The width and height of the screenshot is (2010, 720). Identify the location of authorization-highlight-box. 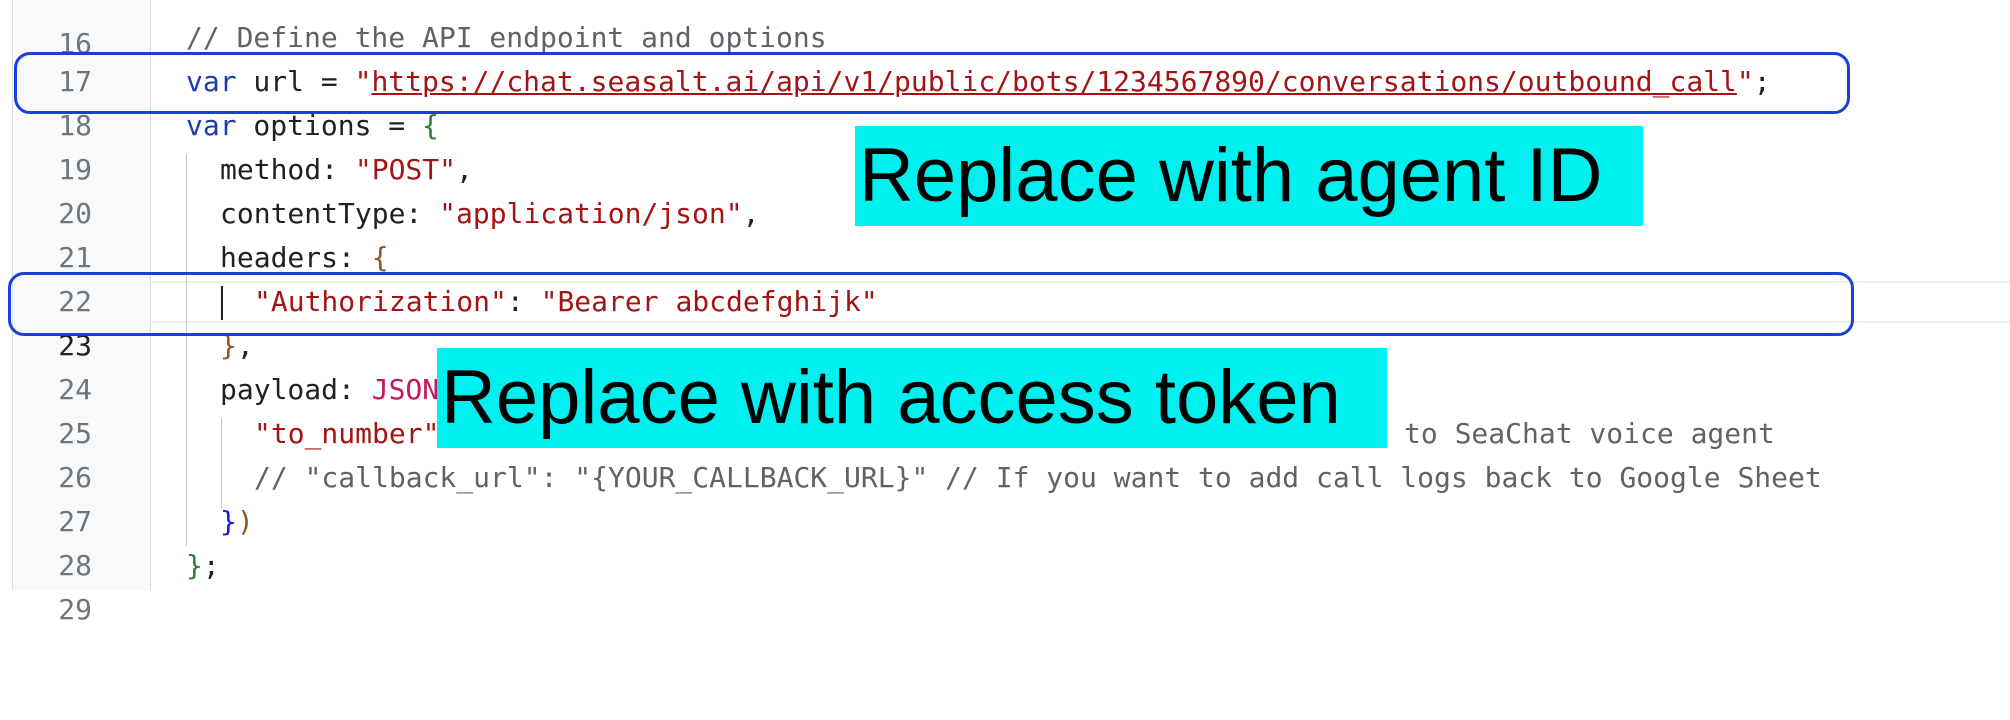
(931, 304).